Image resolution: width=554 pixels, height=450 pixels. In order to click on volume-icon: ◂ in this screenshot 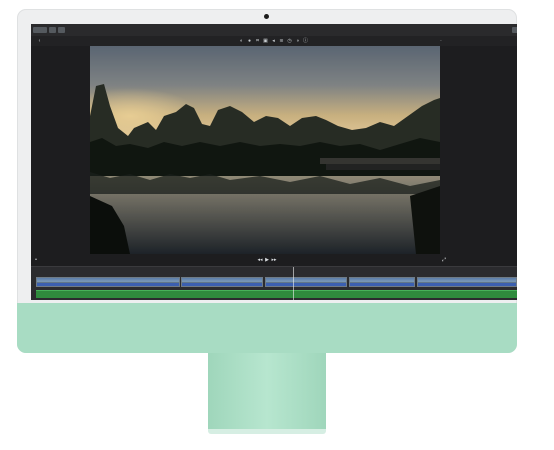, I will do `click(273, 41)`.